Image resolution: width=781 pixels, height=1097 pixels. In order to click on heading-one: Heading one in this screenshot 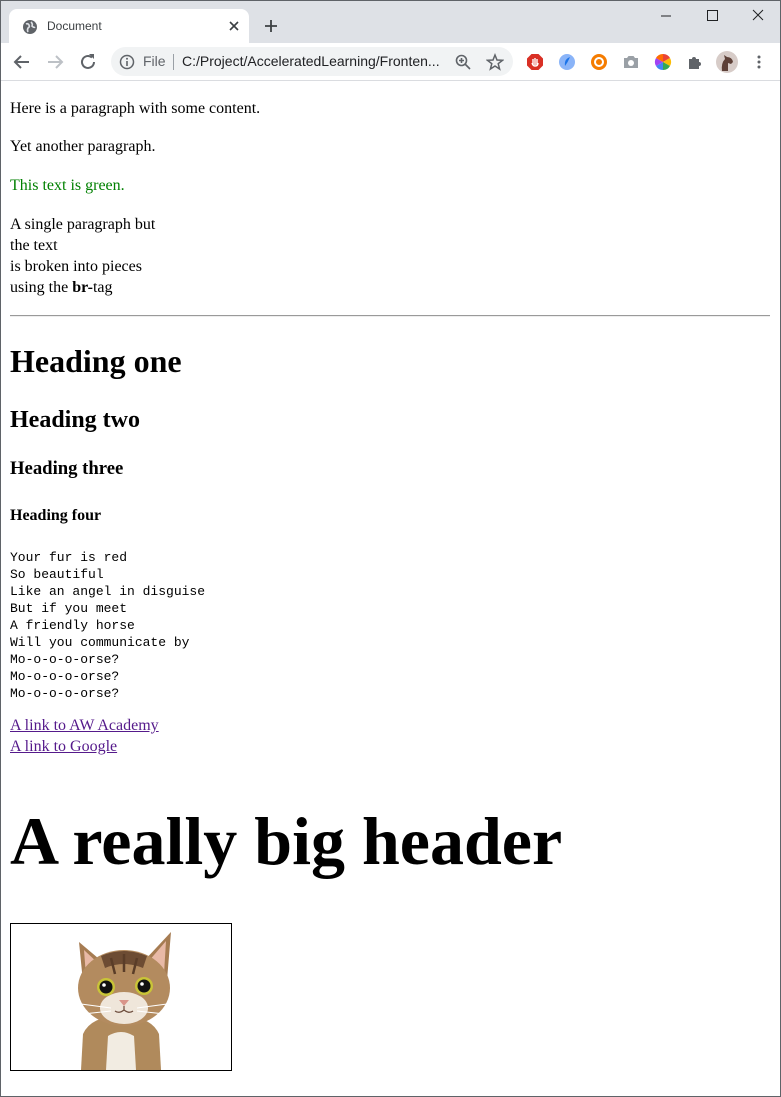, I will do `click(96, 361)`.